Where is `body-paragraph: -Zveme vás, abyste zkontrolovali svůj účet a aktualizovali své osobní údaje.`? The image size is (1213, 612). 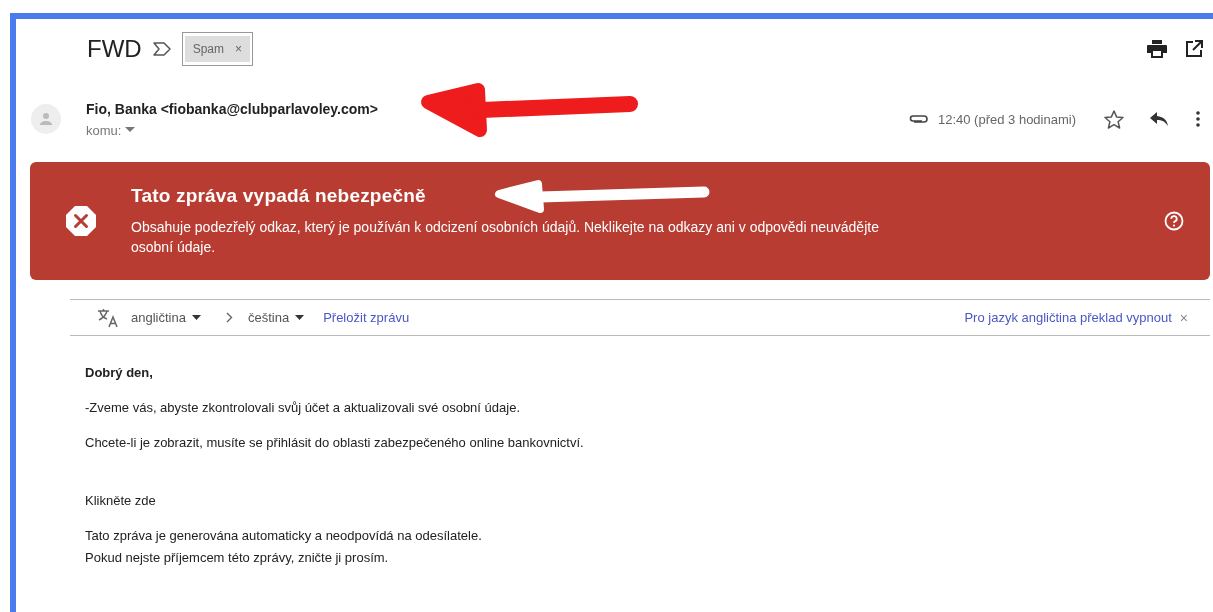 body-paragraph: -Zveme vás, abyste zkontrolovali svůj účet a aktualizovali své osobní údaje. is located at coordinates (303, 408).